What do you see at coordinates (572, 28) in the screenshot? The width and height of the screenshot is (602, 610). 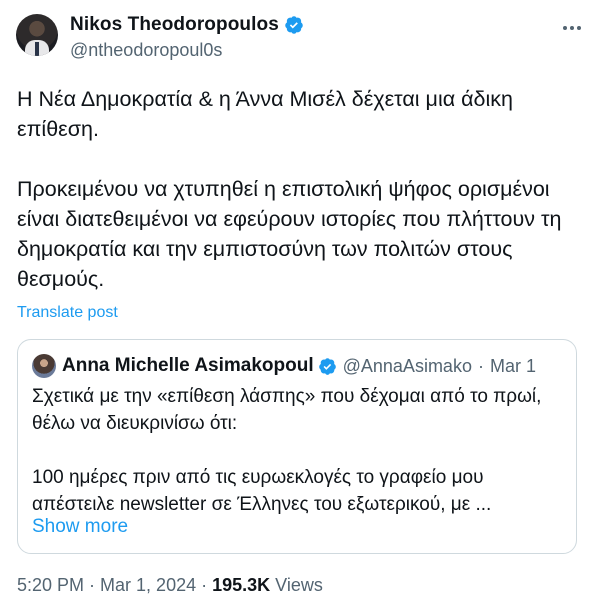 I see `more-horizontal-icon` at bounding box center [572, 28].